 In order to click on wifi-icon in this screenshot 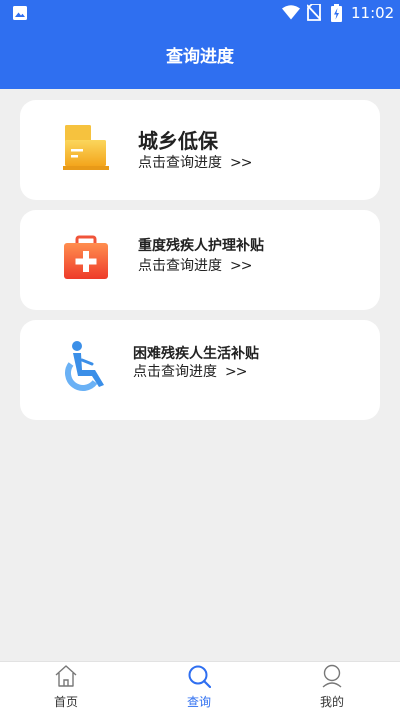, I will do `click(291, 12)`.